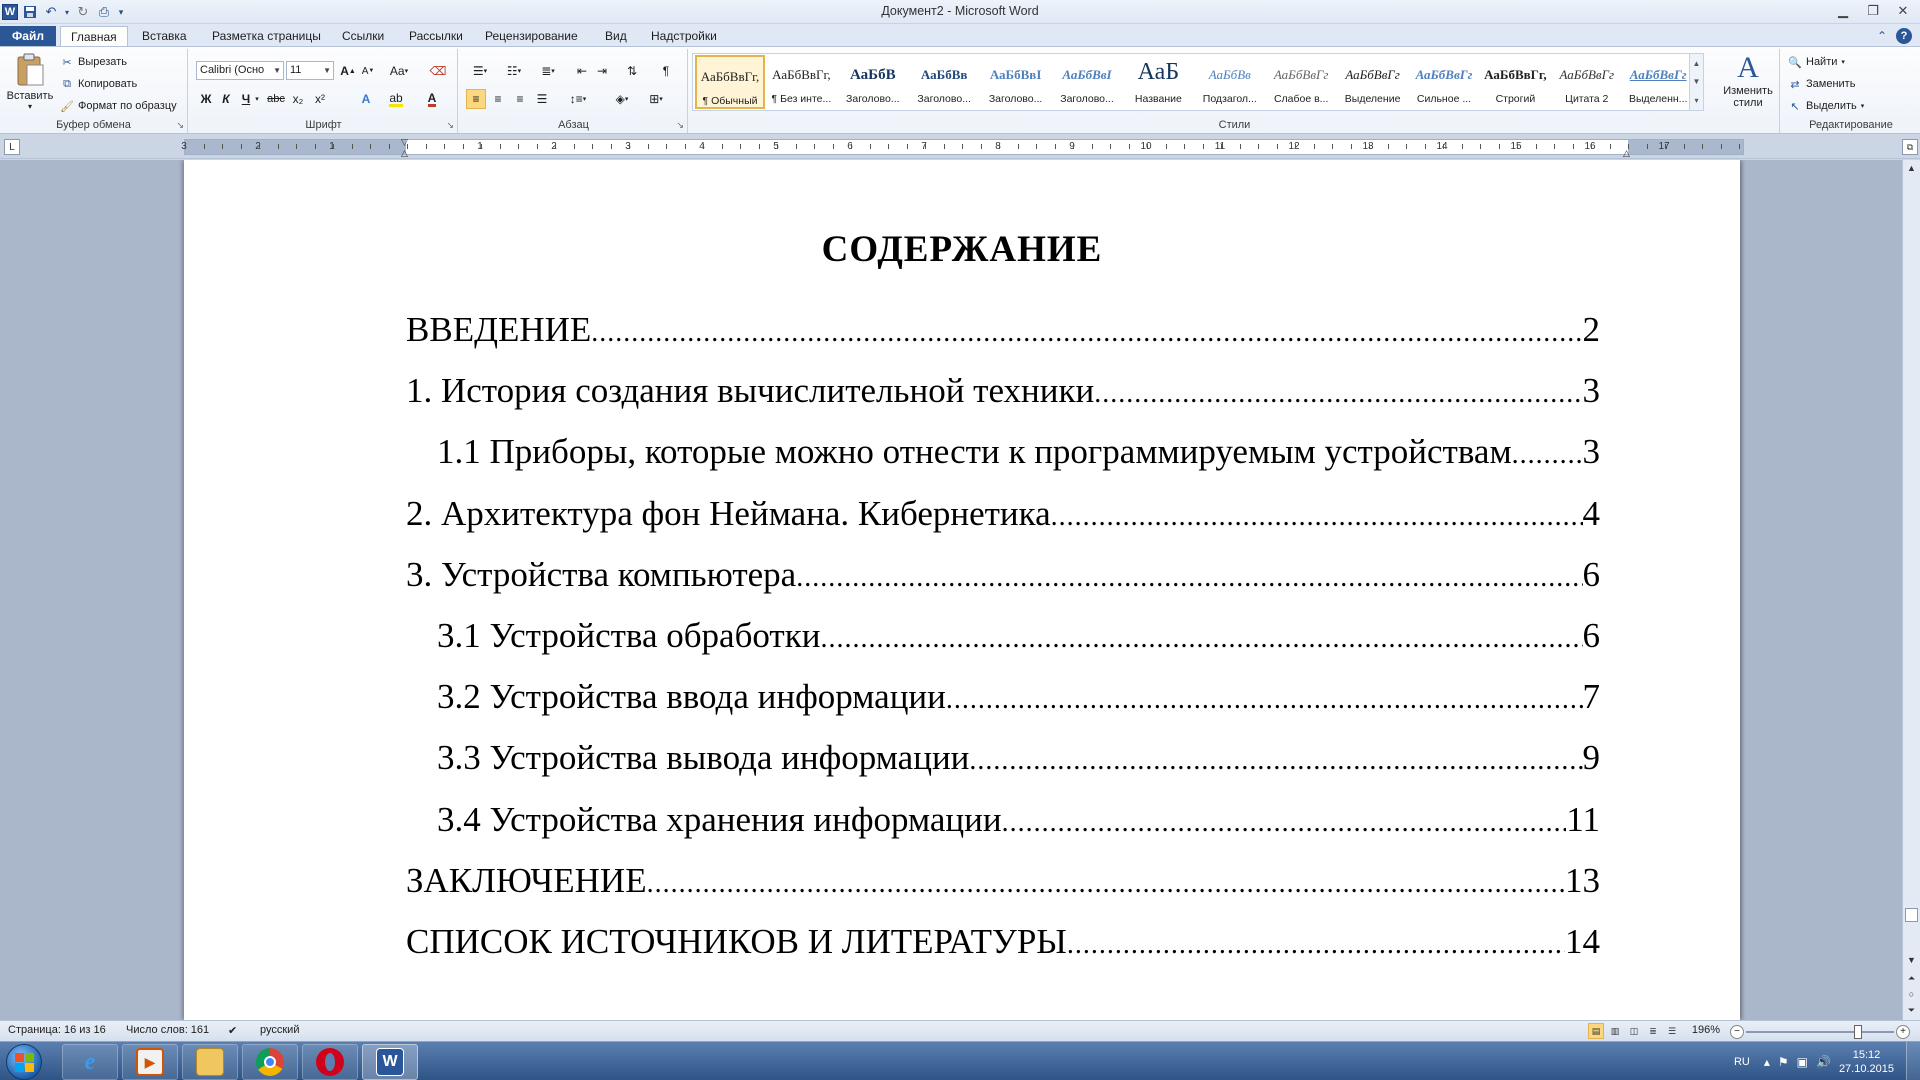 The image size is (1920, 1080). Describe the element at coordinates (1910, 147) in the screenshot. I see `view-ruler-icon: ⧉` at that location.